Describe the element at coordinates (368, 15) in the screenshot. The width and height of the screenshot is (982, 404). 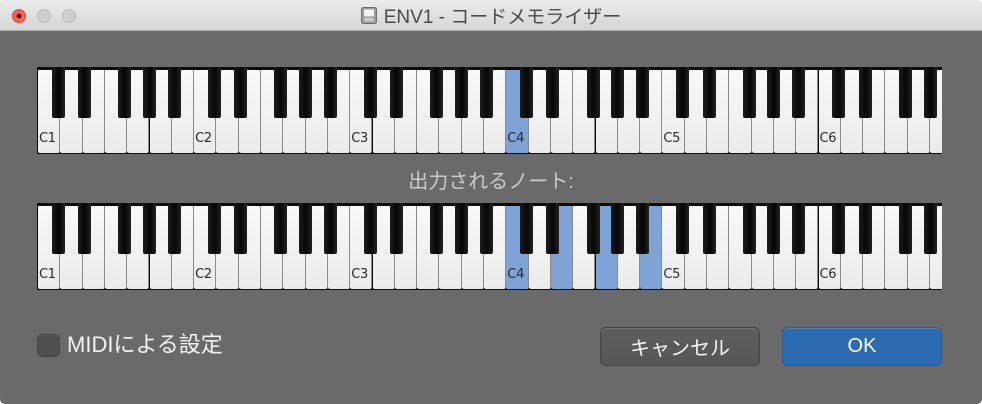
I see `document-icon` at that location.